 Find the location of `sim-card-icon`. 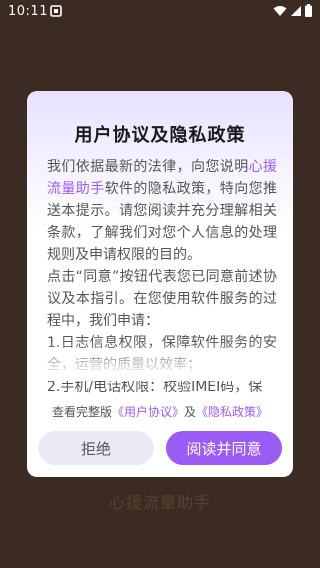

sim-card-icon is located at coordinates (56, 11).